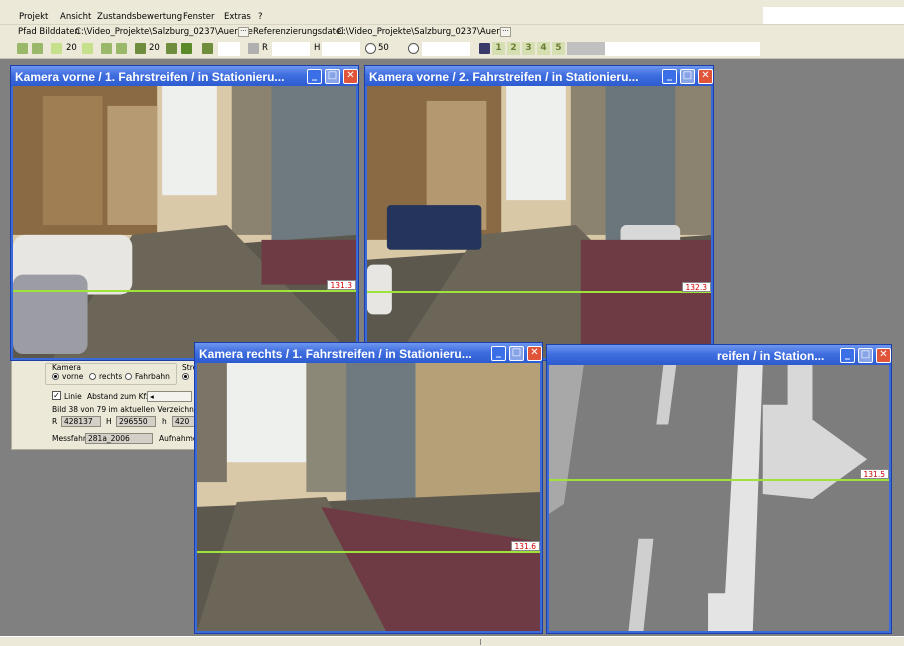  Describe the element at coordinates (128, 376) in the screenshot. I see `kamera-fahrbahn-radio` at that location.